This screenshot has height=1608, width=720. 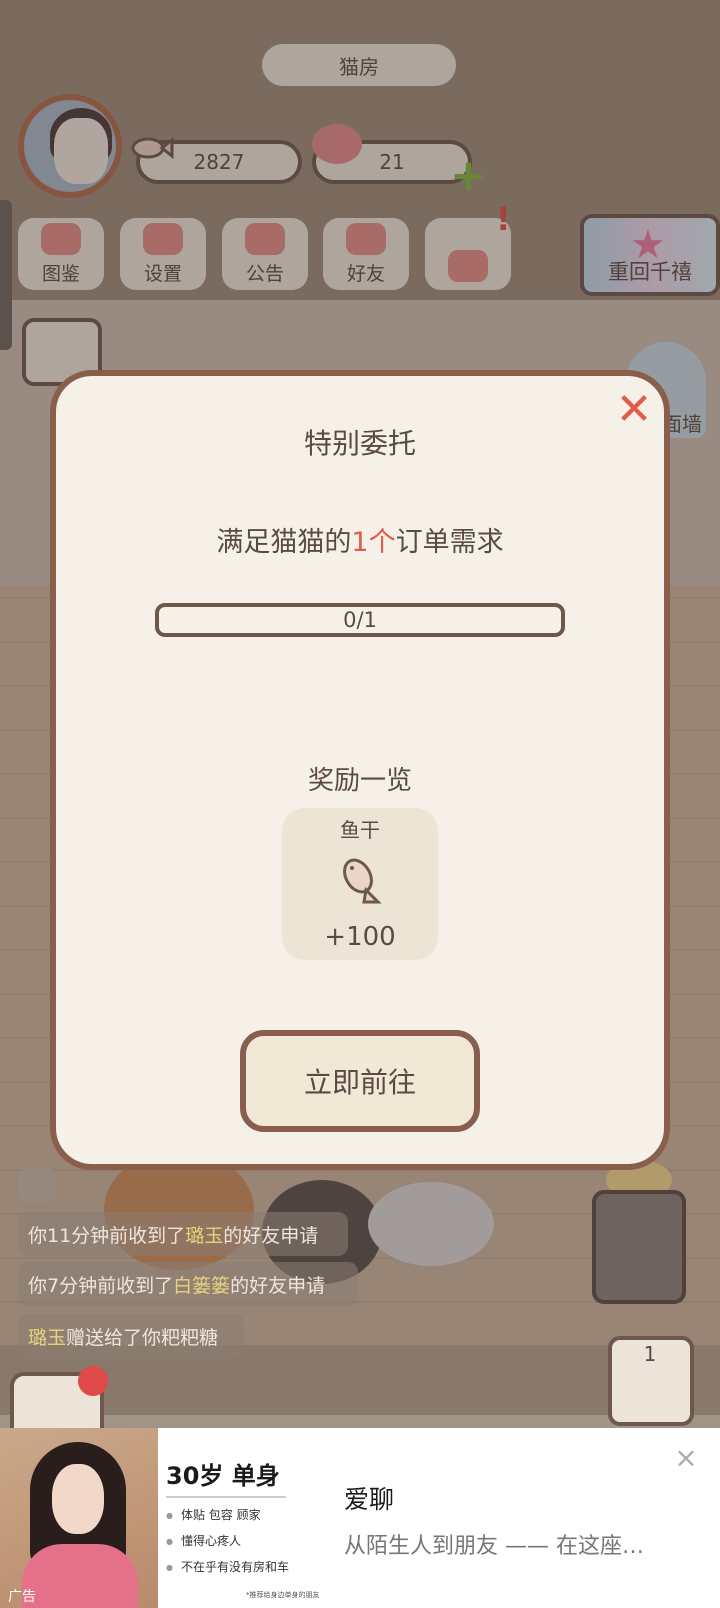 I want to click on elevator-floor: 1, so click(x=650, y=1354).